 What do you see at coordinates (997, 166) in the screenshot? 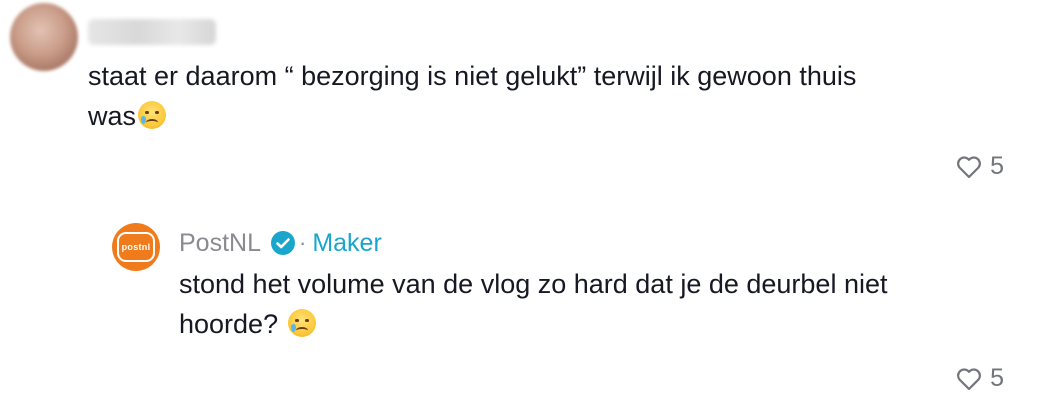
I see `comment-like-count: 5` at bounding box center [997, 166].